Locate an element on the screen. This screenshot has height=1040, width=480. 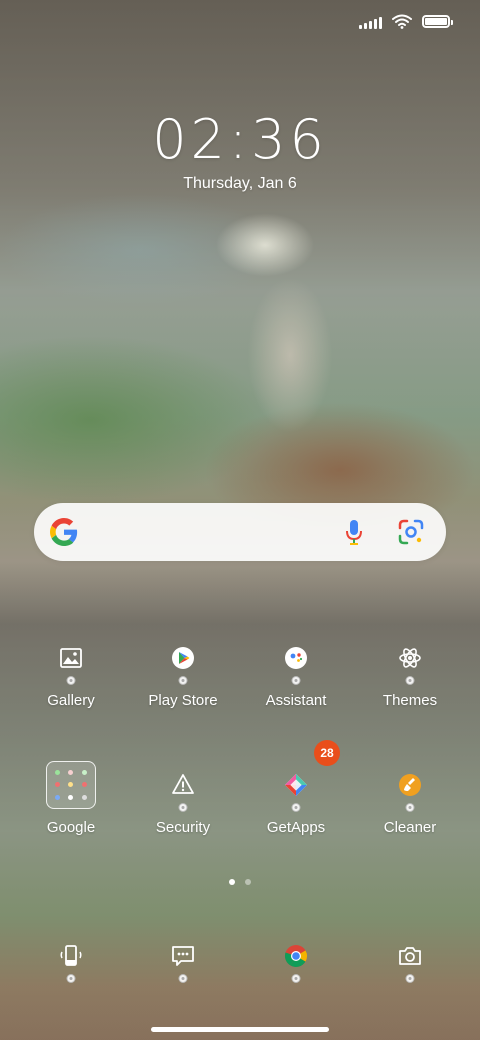
google-logo-icon is located at coordinates (64, 532).